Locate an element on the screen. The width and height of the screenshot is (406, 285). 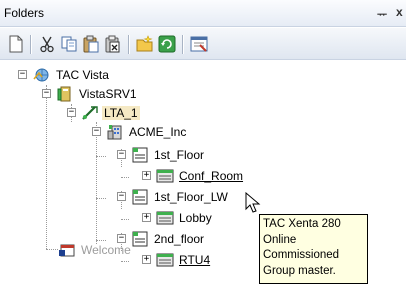
tree-node-label: TAC Vista is located at coordinates (82, 75).